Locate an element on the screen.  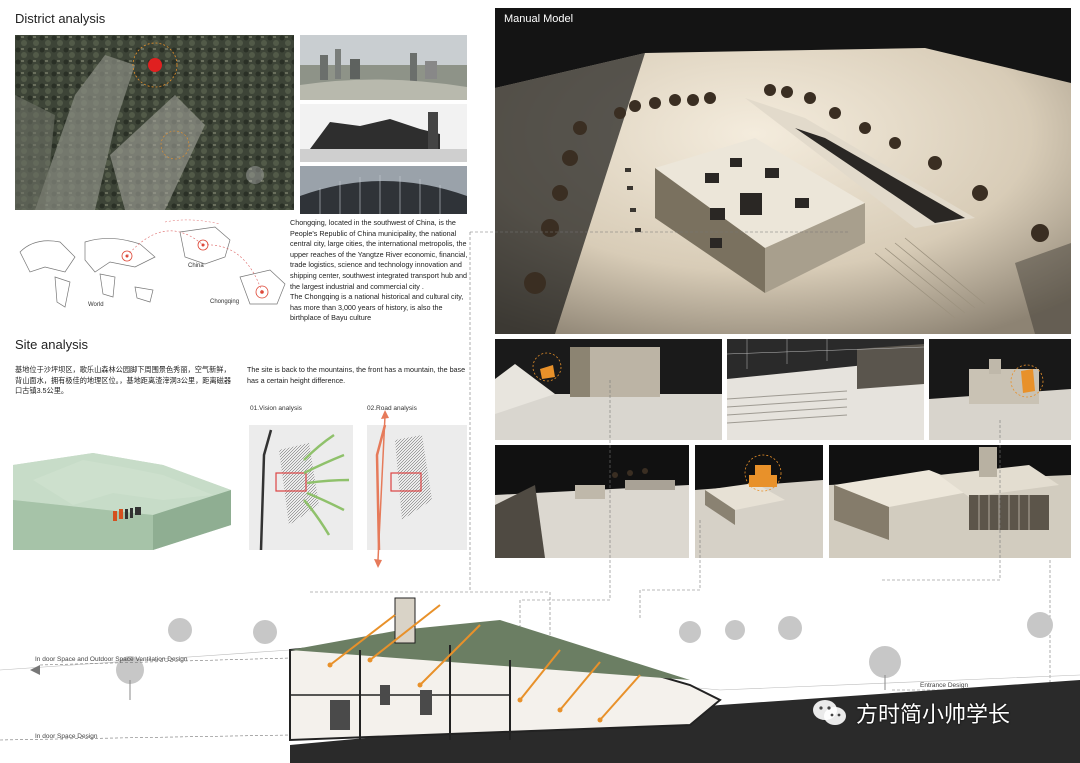
indoor-label: In door Space Design is located at coordinates (66, 736).